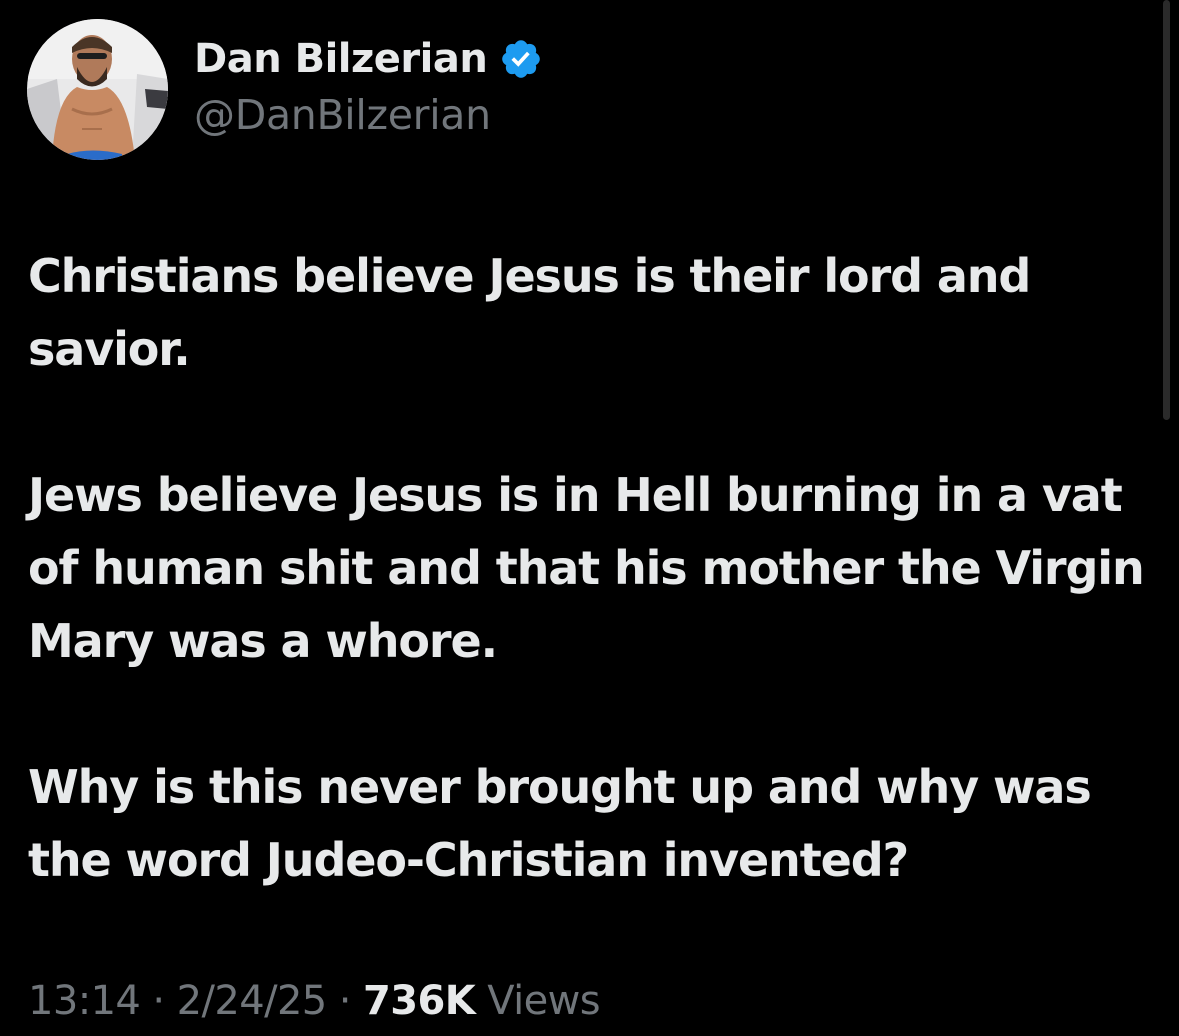  I want to click on handle: @DanBilzerian, so click(368, 115).